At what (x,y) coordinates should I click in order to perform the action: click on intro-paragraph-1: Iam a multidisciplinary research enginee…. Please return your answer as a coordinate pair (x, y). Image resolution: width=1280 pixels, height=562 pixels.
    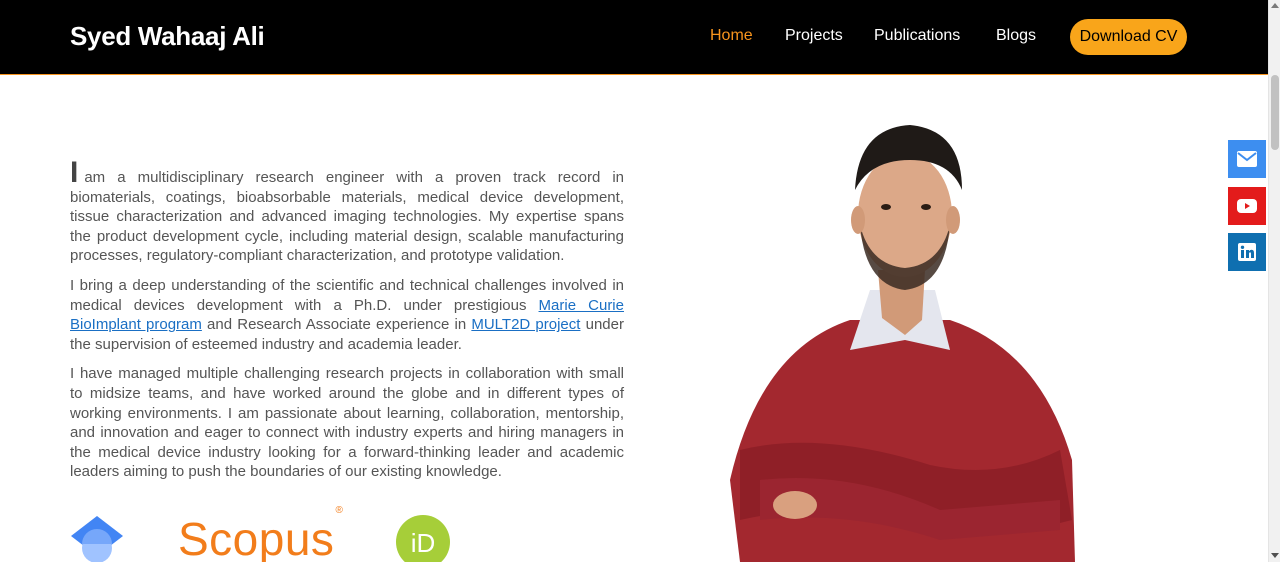
    Looking at the image, I should click on (347, 212).